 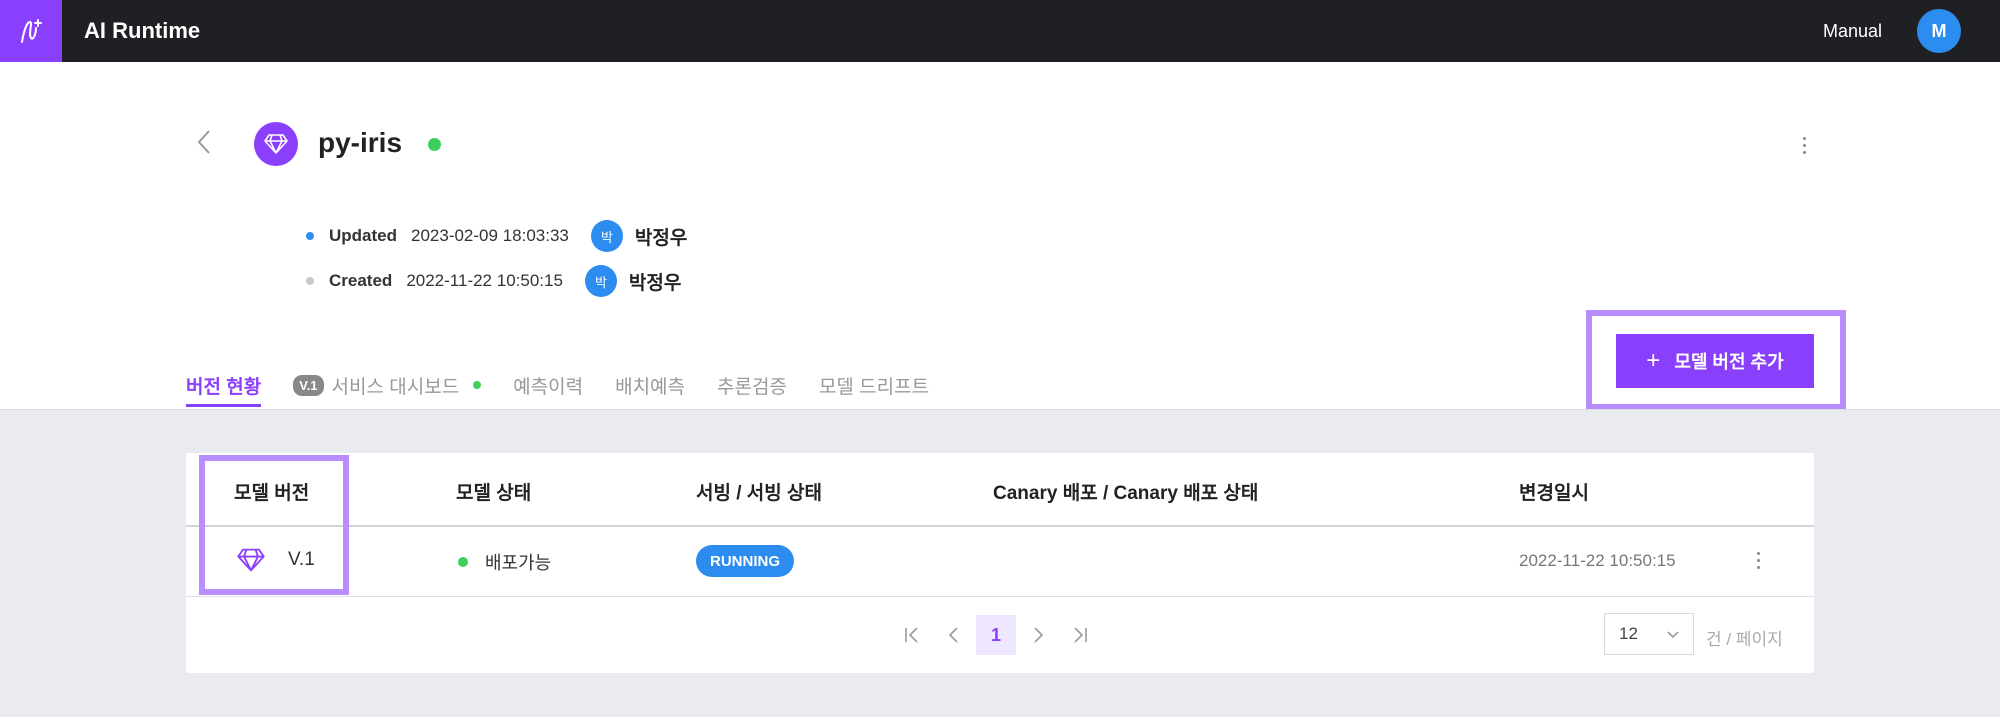 I want to click on tab-prediction-history: 예측이력, so click(x=548, y=383).